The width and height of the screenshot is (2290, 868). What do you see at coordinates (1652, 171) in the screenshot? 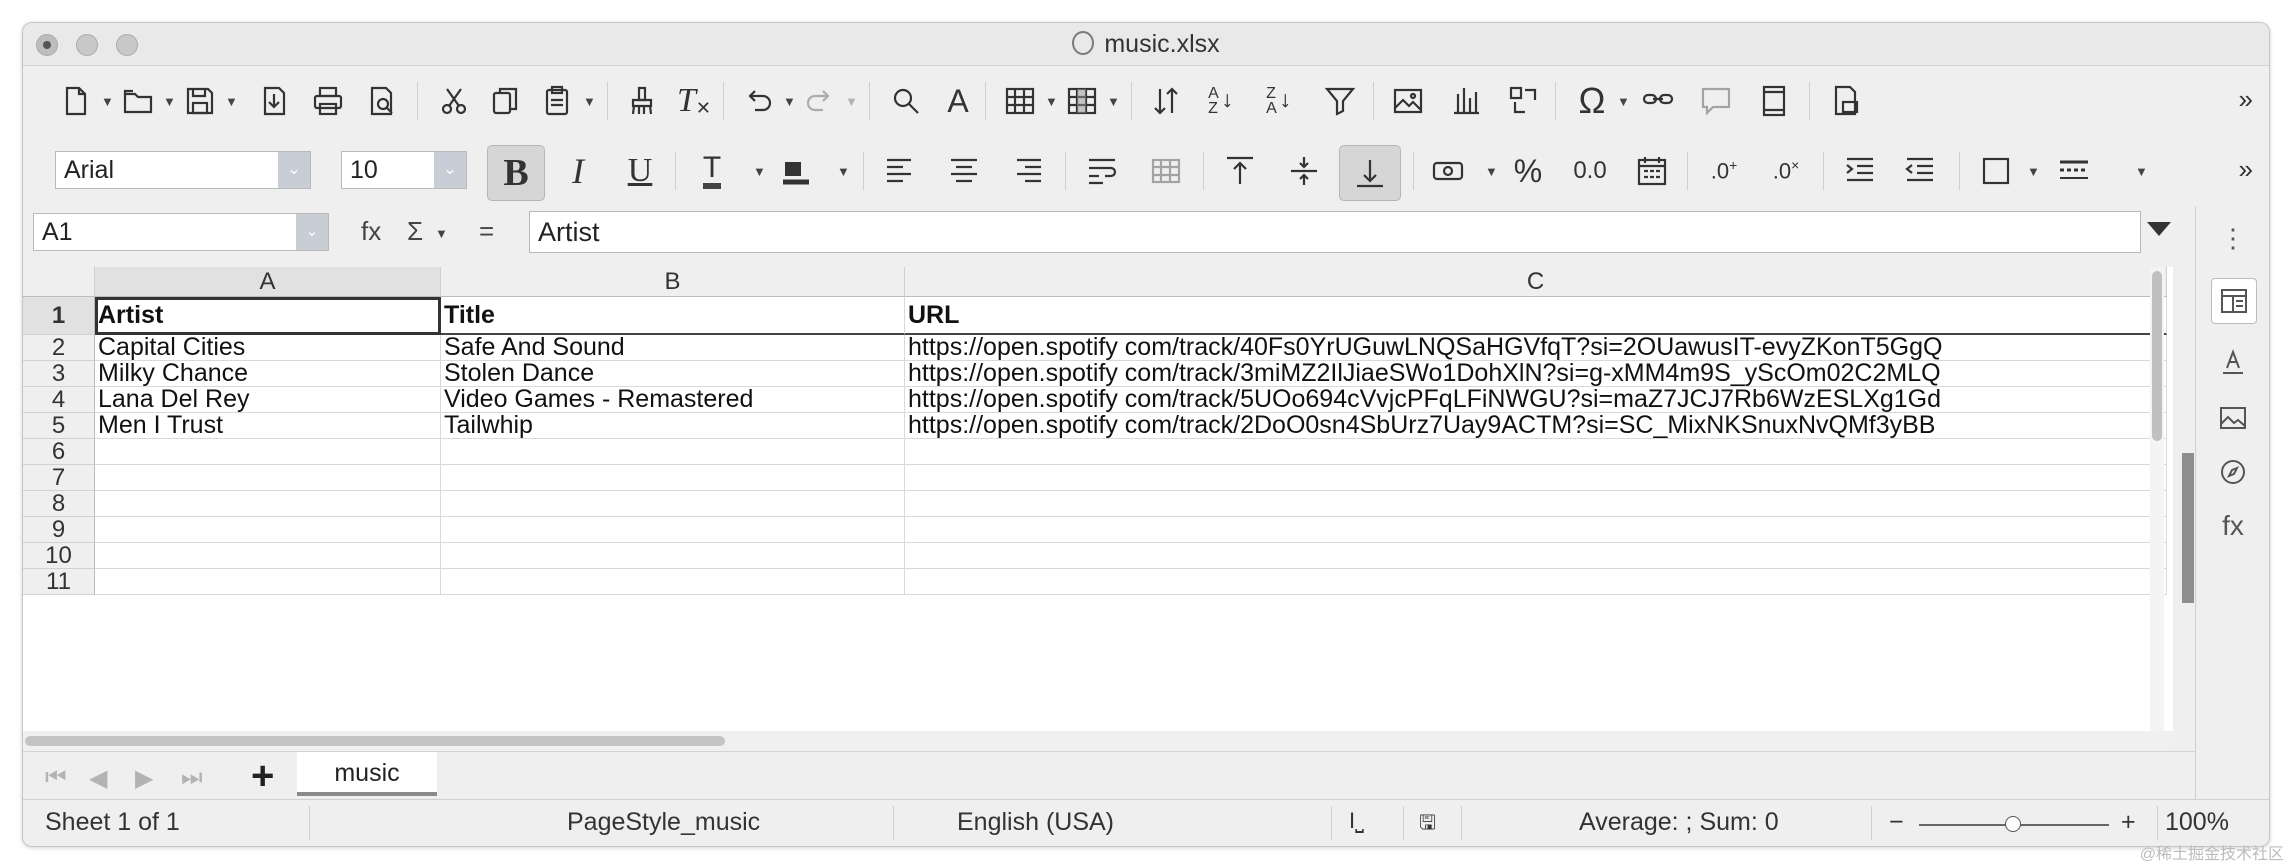
I see `date-format-icon` at bounding box center [1652, 171].